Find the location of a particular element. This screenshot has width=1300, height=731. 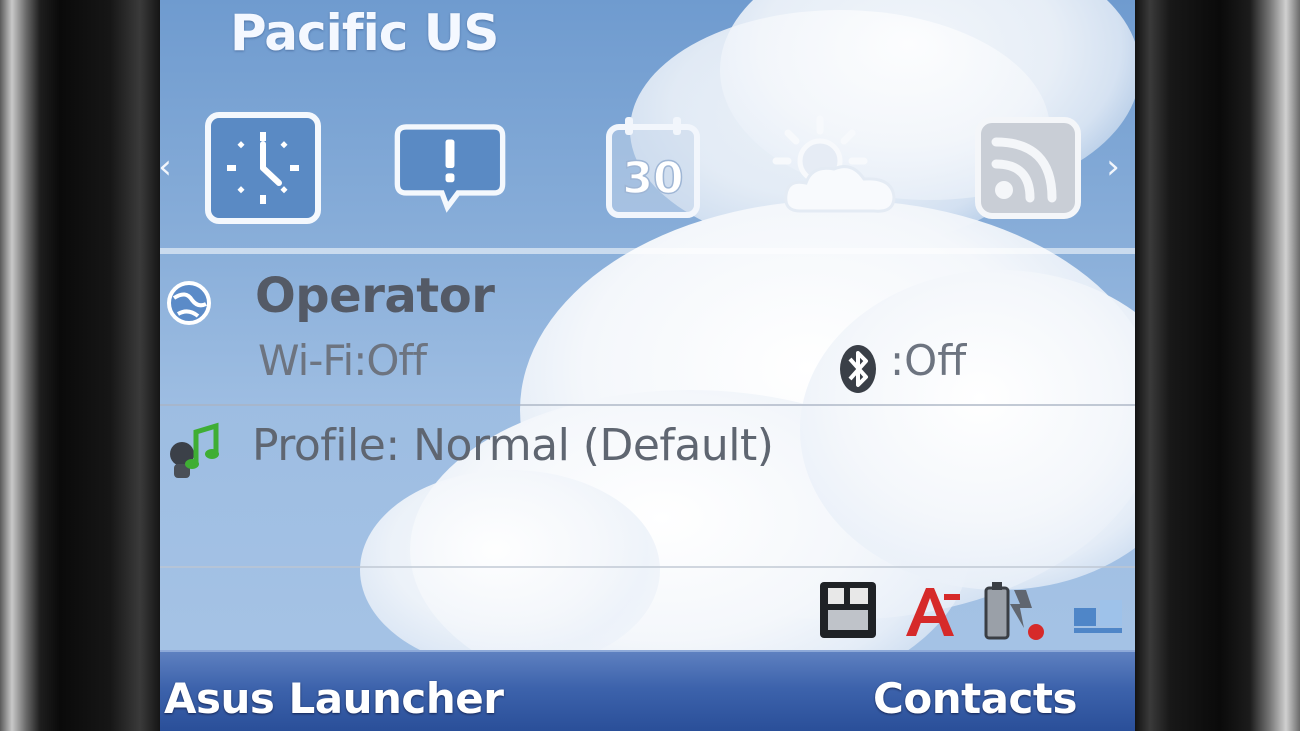

phone-bezel-left is located at coordinates (80, 365).